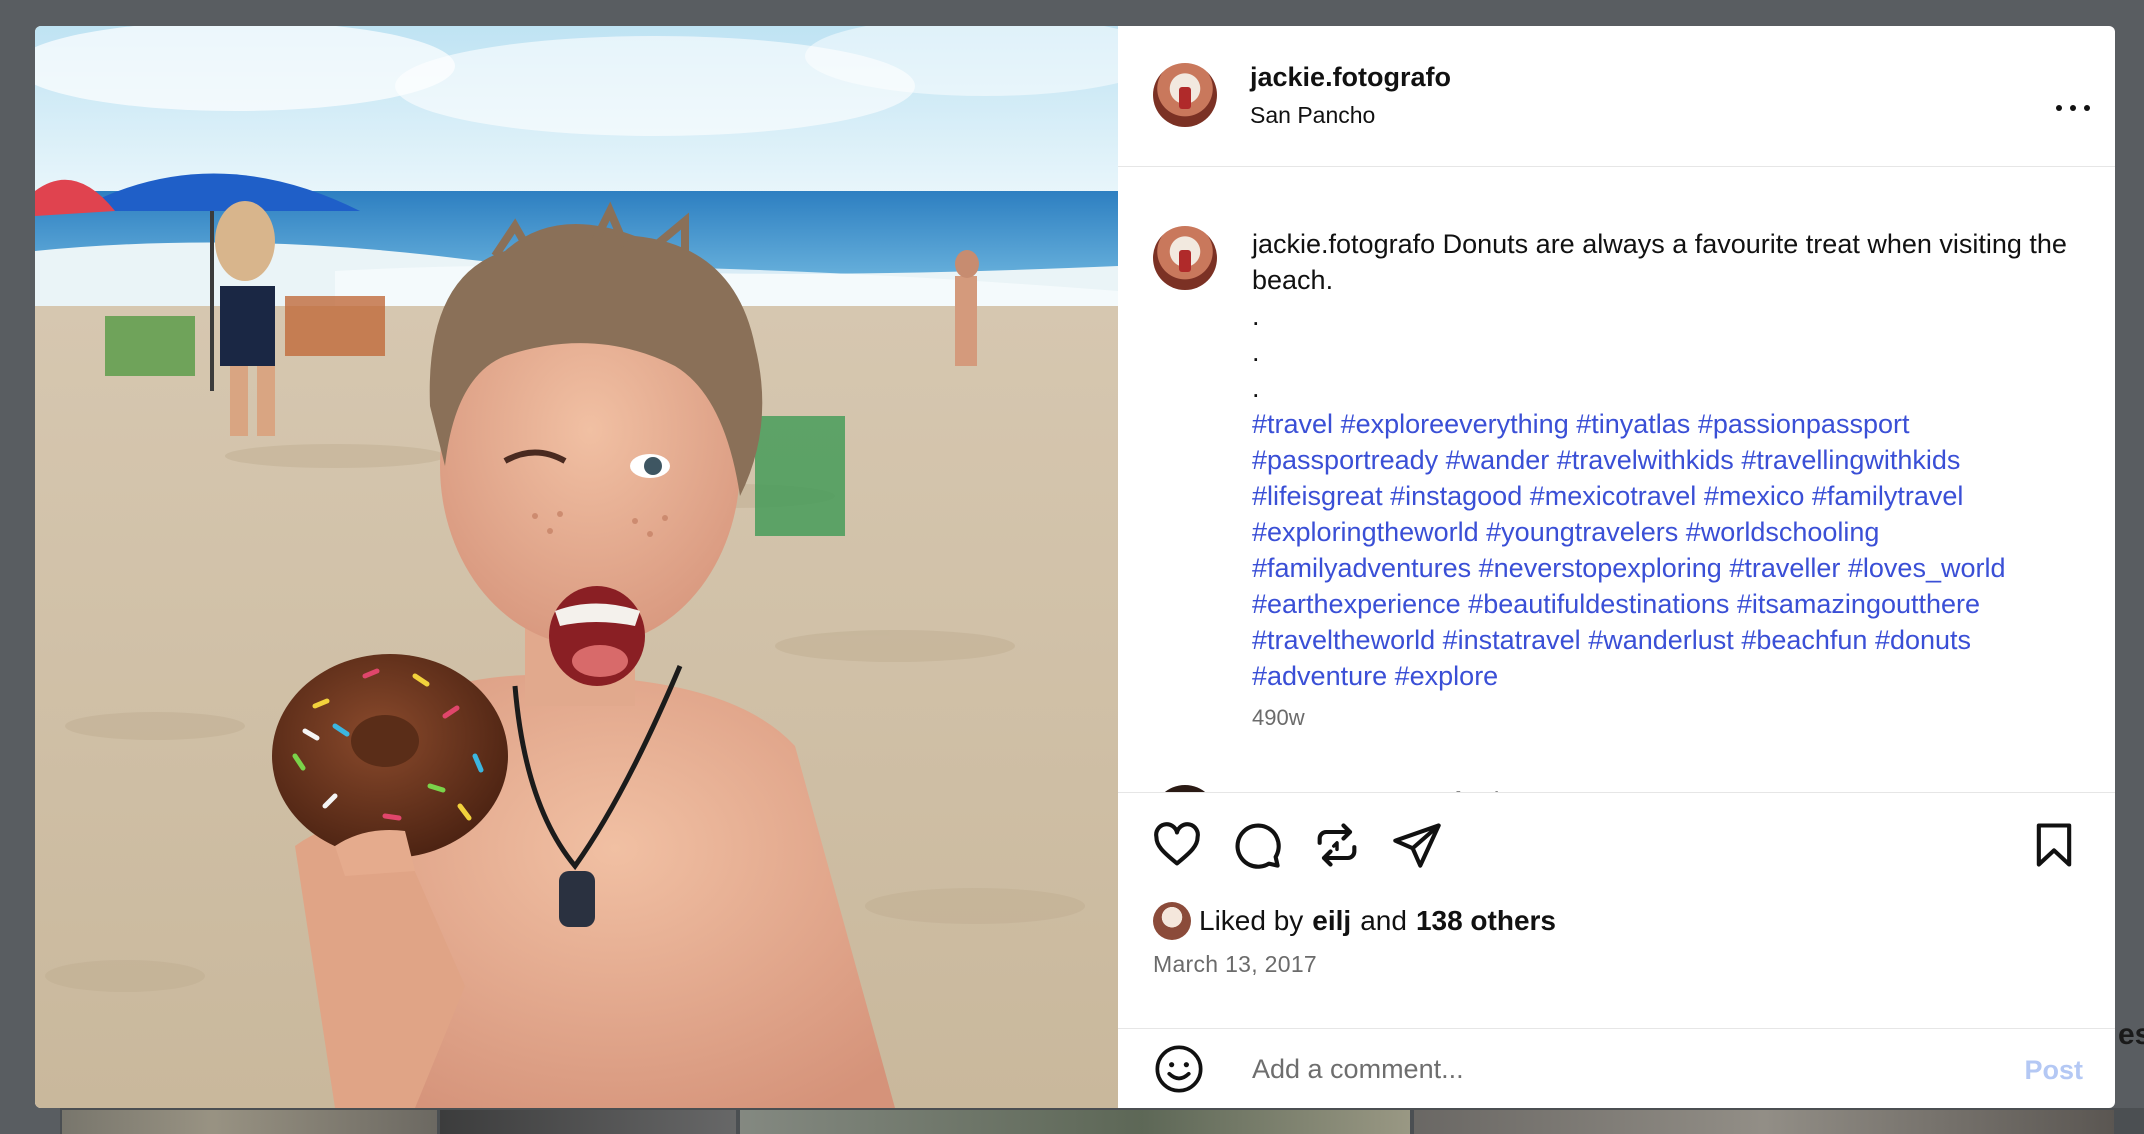  Describe the element at coordinates (1417, 845) in the screenshot. I see `share-plane-icon` at that location.